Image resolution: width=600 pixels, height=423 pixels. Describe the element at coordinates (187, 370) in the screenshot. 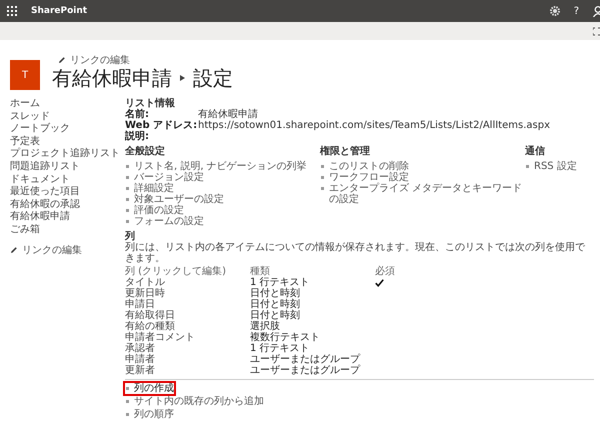

I see `column-name-link: 更新者` at that location.